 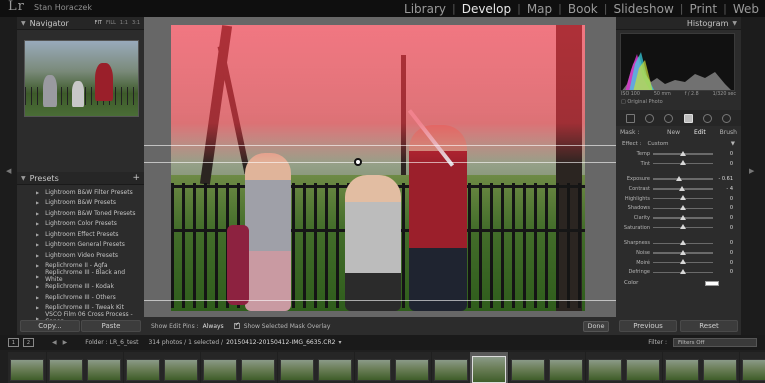 I want to click on preset-folder: ▶ Lightroom Effect Presets, so click(x=80, y=234).